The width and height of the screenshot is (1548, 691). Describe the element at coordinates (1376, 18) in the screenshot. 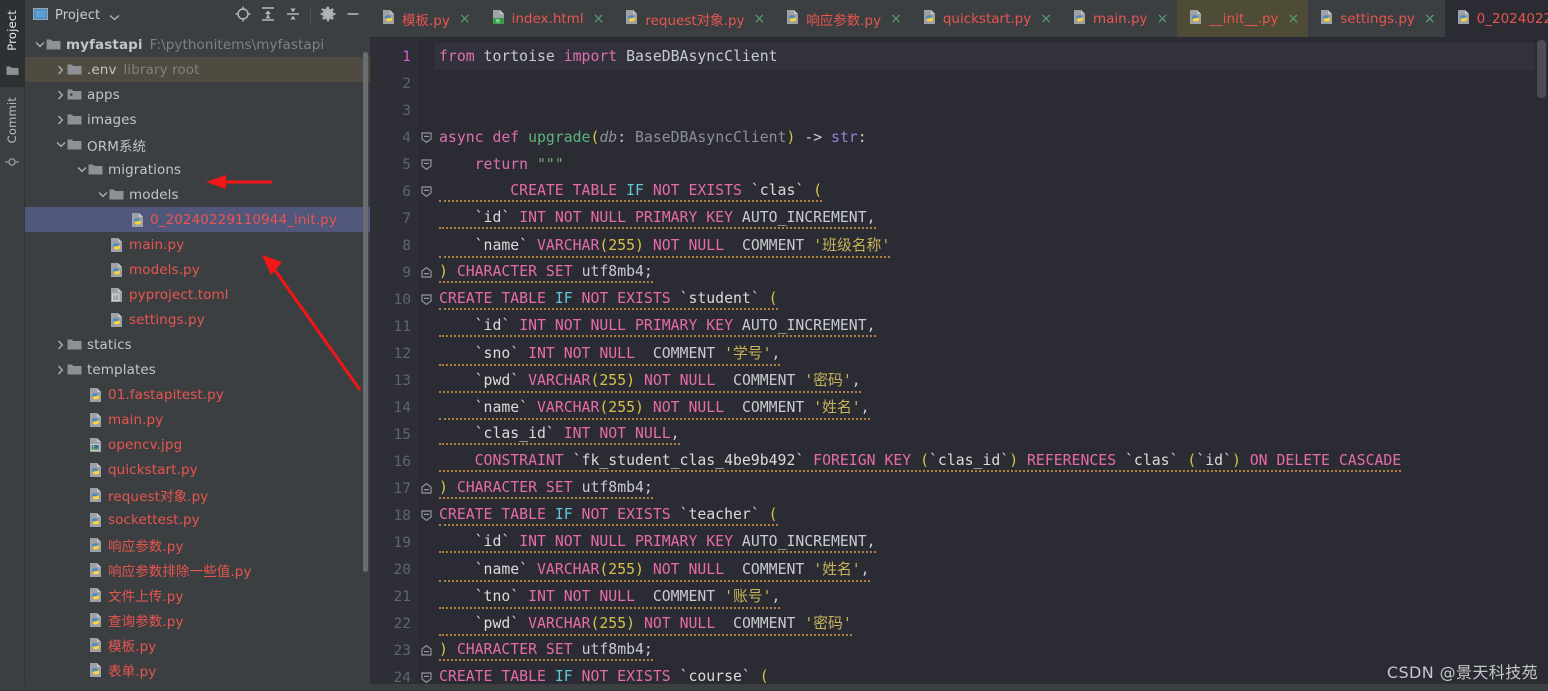

I see `editor-tab: settings.py ×` at that location.